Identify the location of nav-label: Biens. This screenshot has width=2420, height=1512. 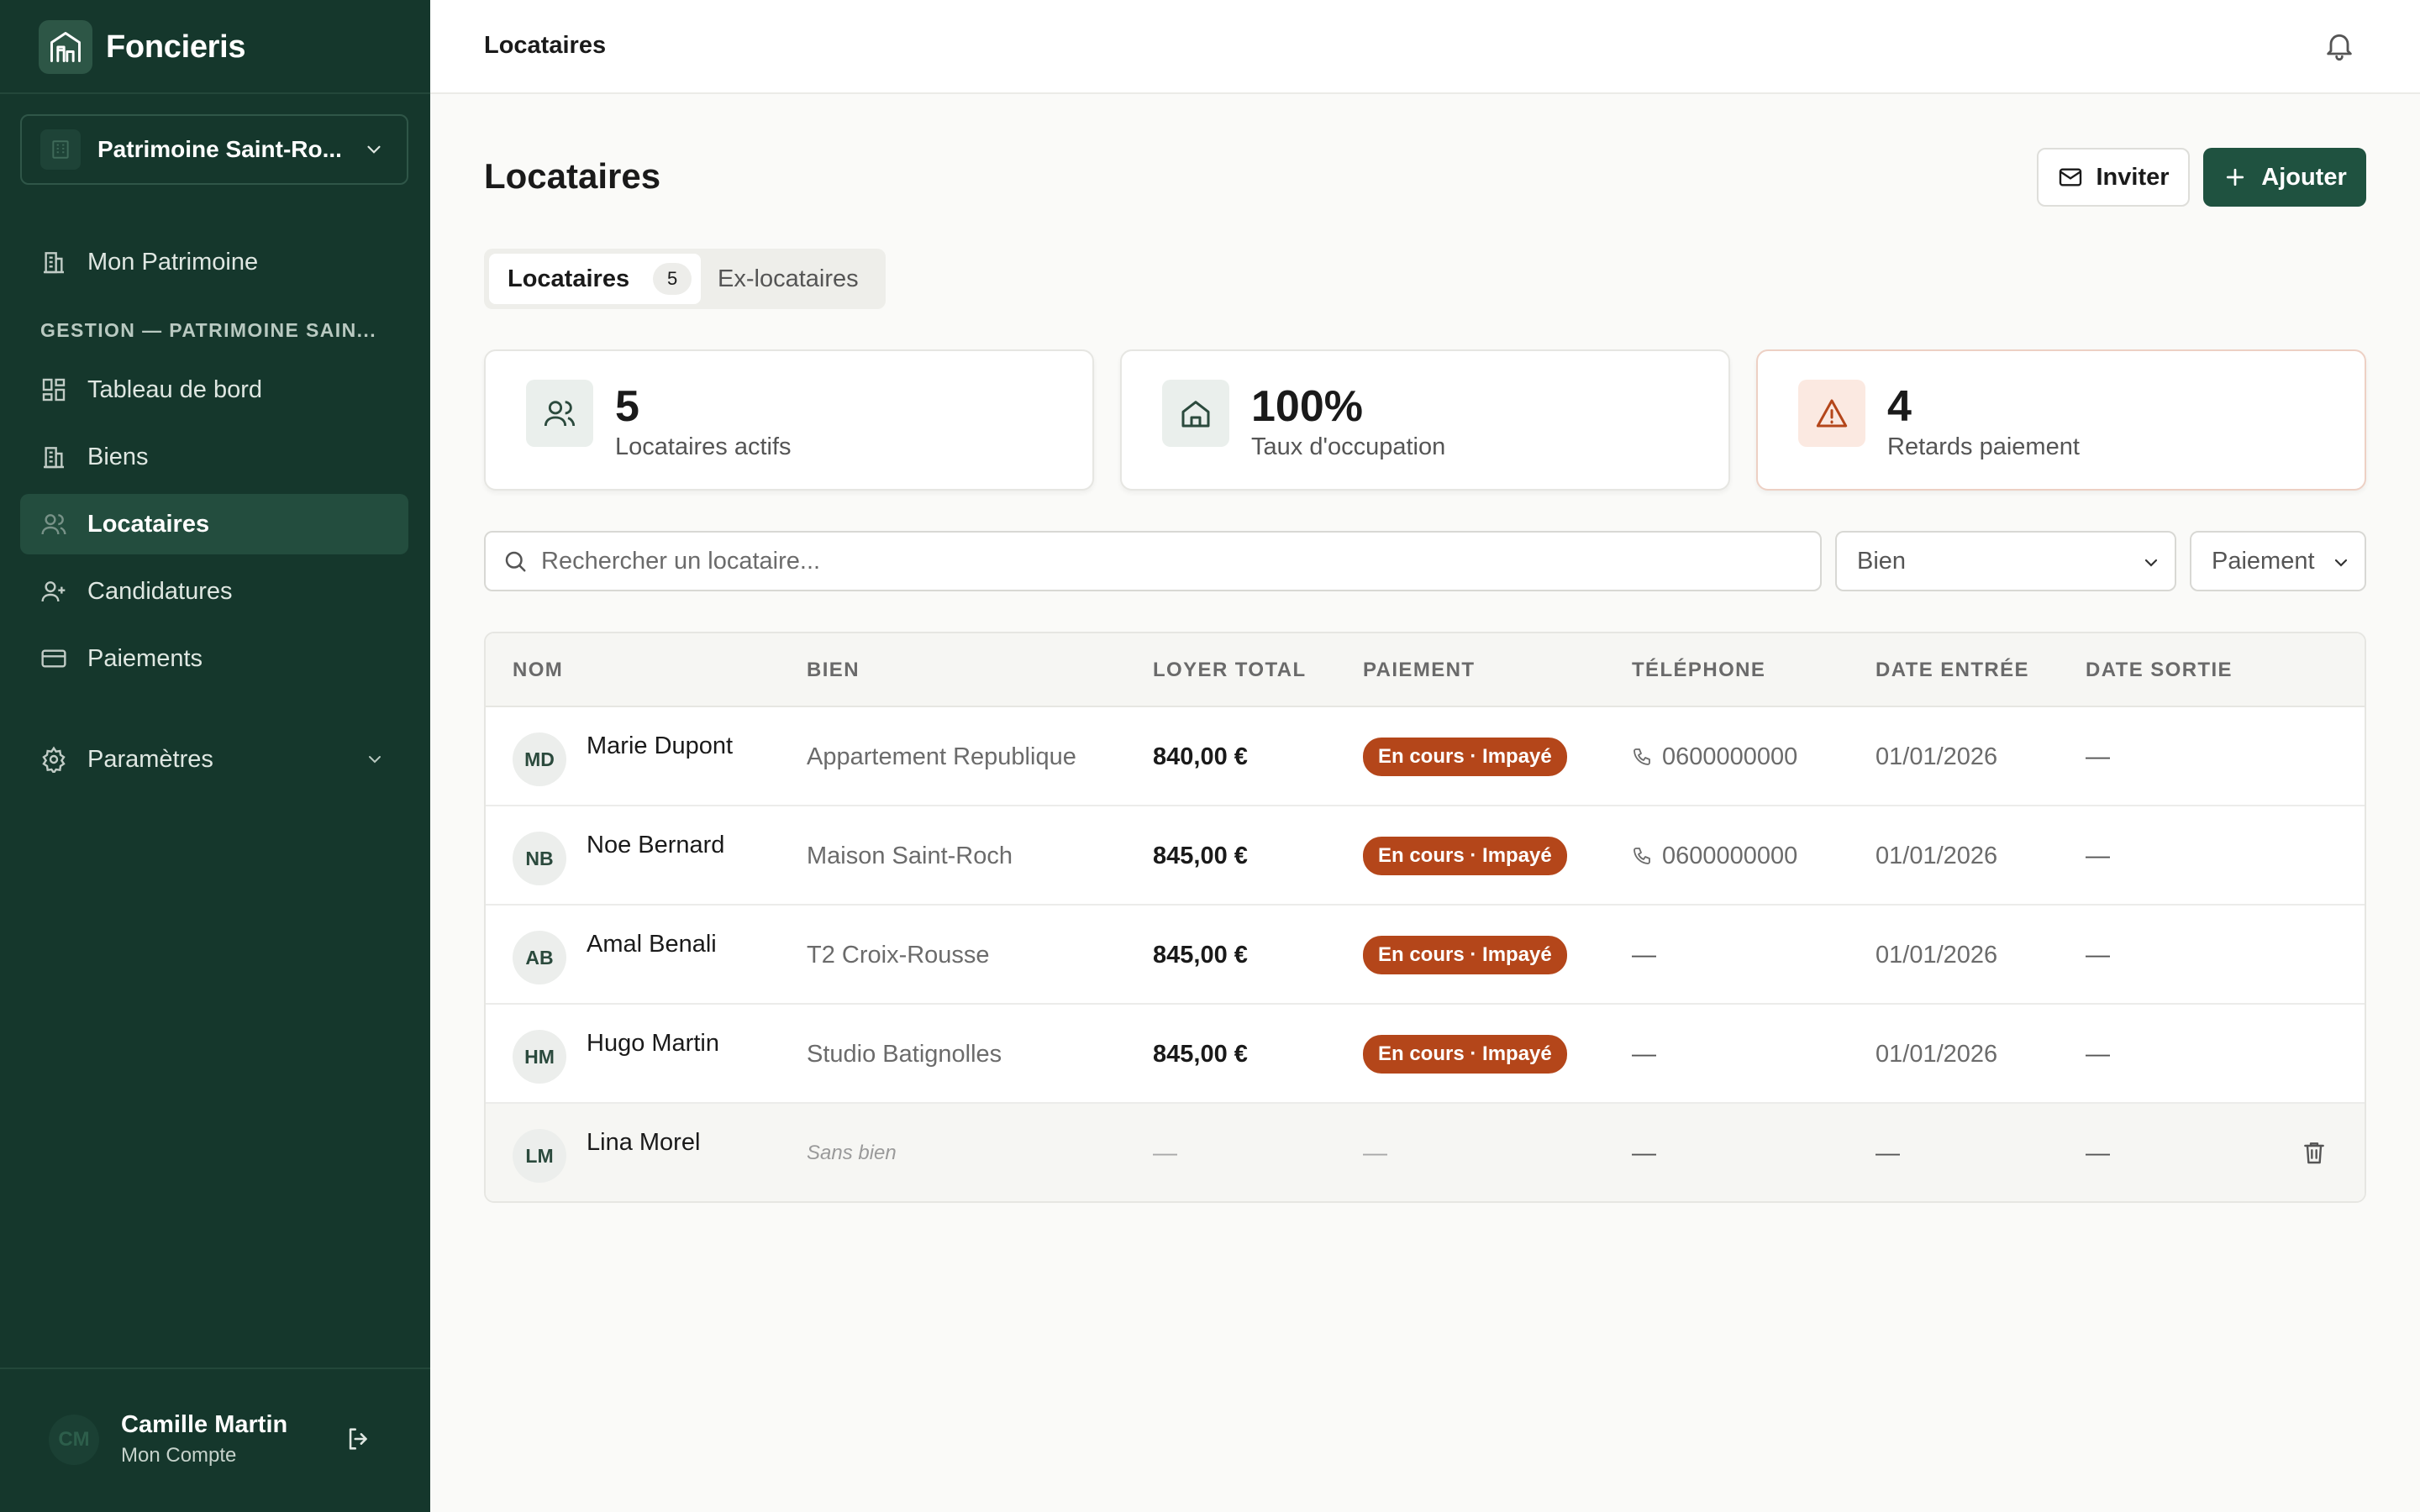
(118, 456).